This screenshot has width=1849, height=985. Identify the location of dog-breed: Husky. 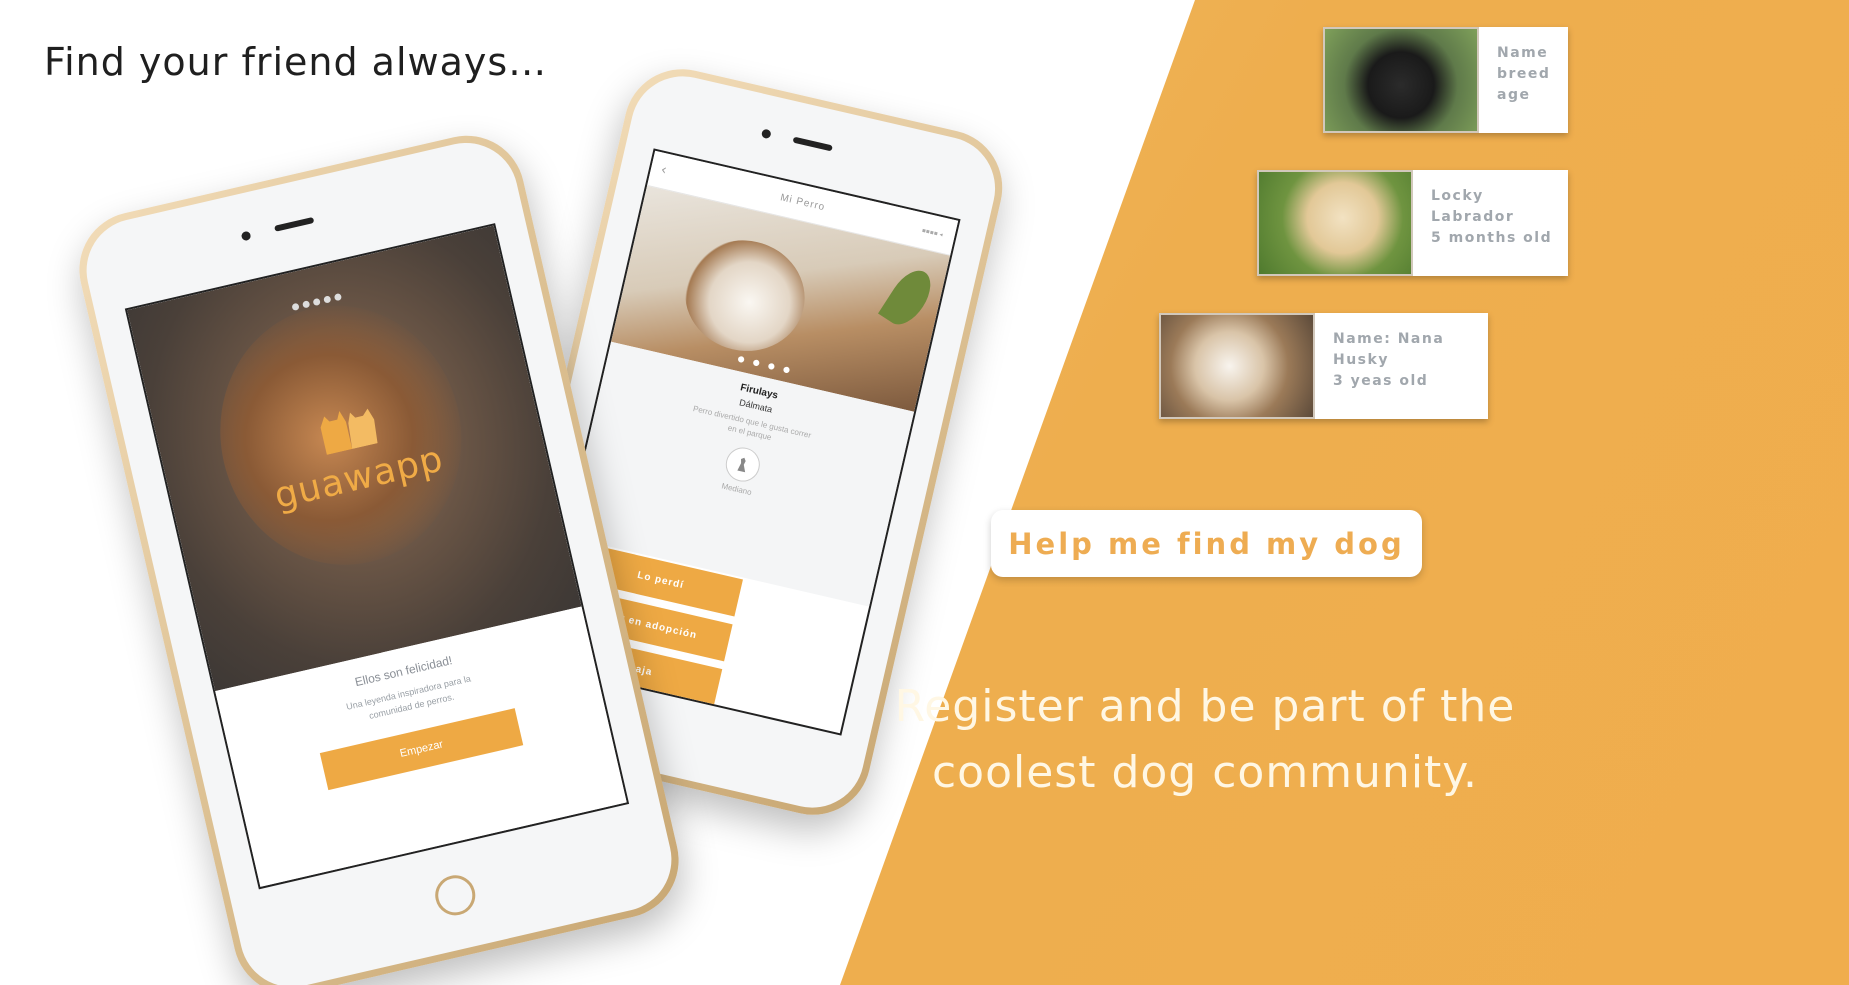
(1361, 360).